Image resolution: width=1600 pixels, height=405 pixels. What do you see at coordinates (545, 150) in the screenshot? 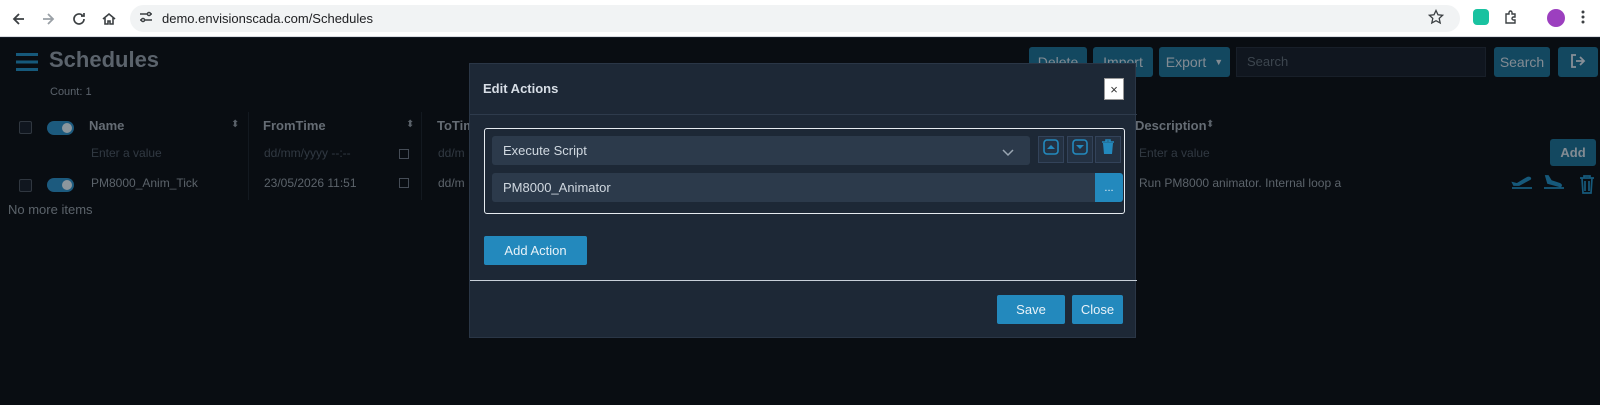
I see `action-type-value: Execute Script` at bounding box center [545, 150].